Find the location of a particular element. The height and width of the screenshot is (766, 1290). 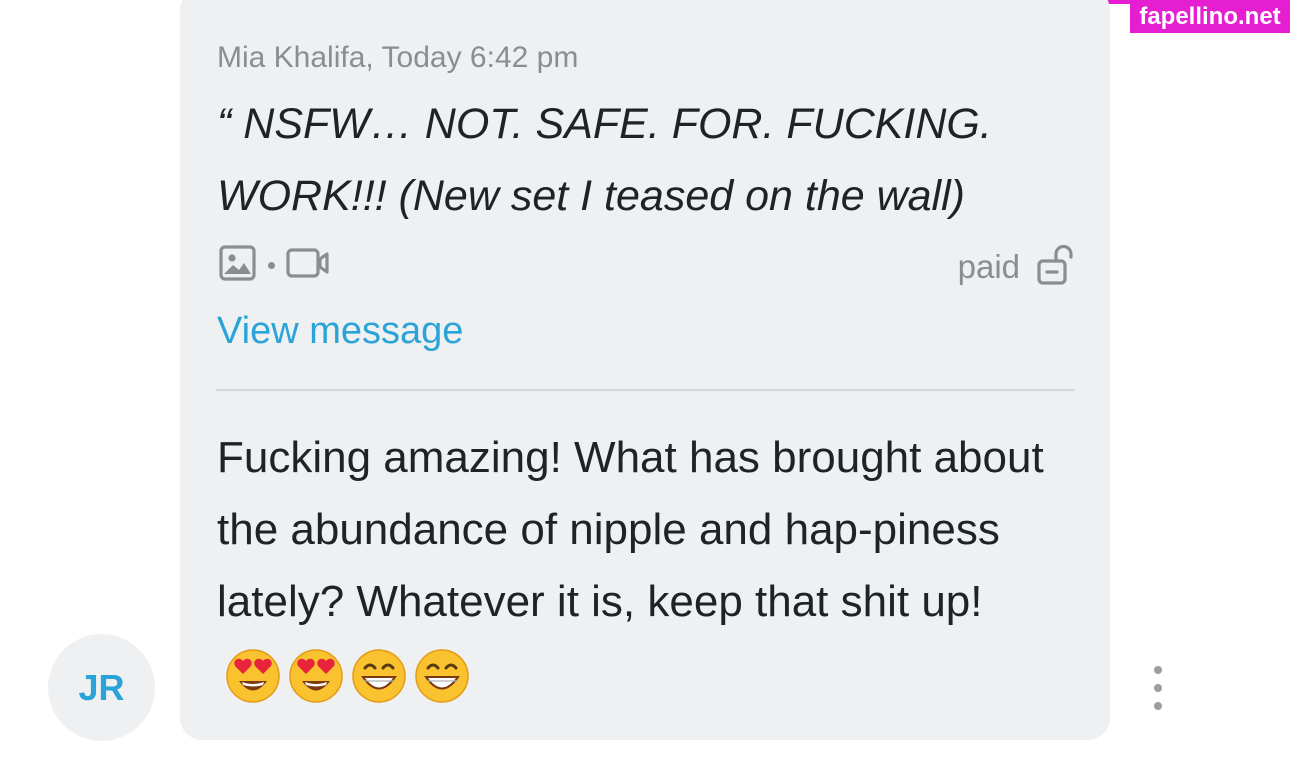

quoted-message-meta: Mia Khalifa, Today 6:42 pm is located at coordinates (398, 57).